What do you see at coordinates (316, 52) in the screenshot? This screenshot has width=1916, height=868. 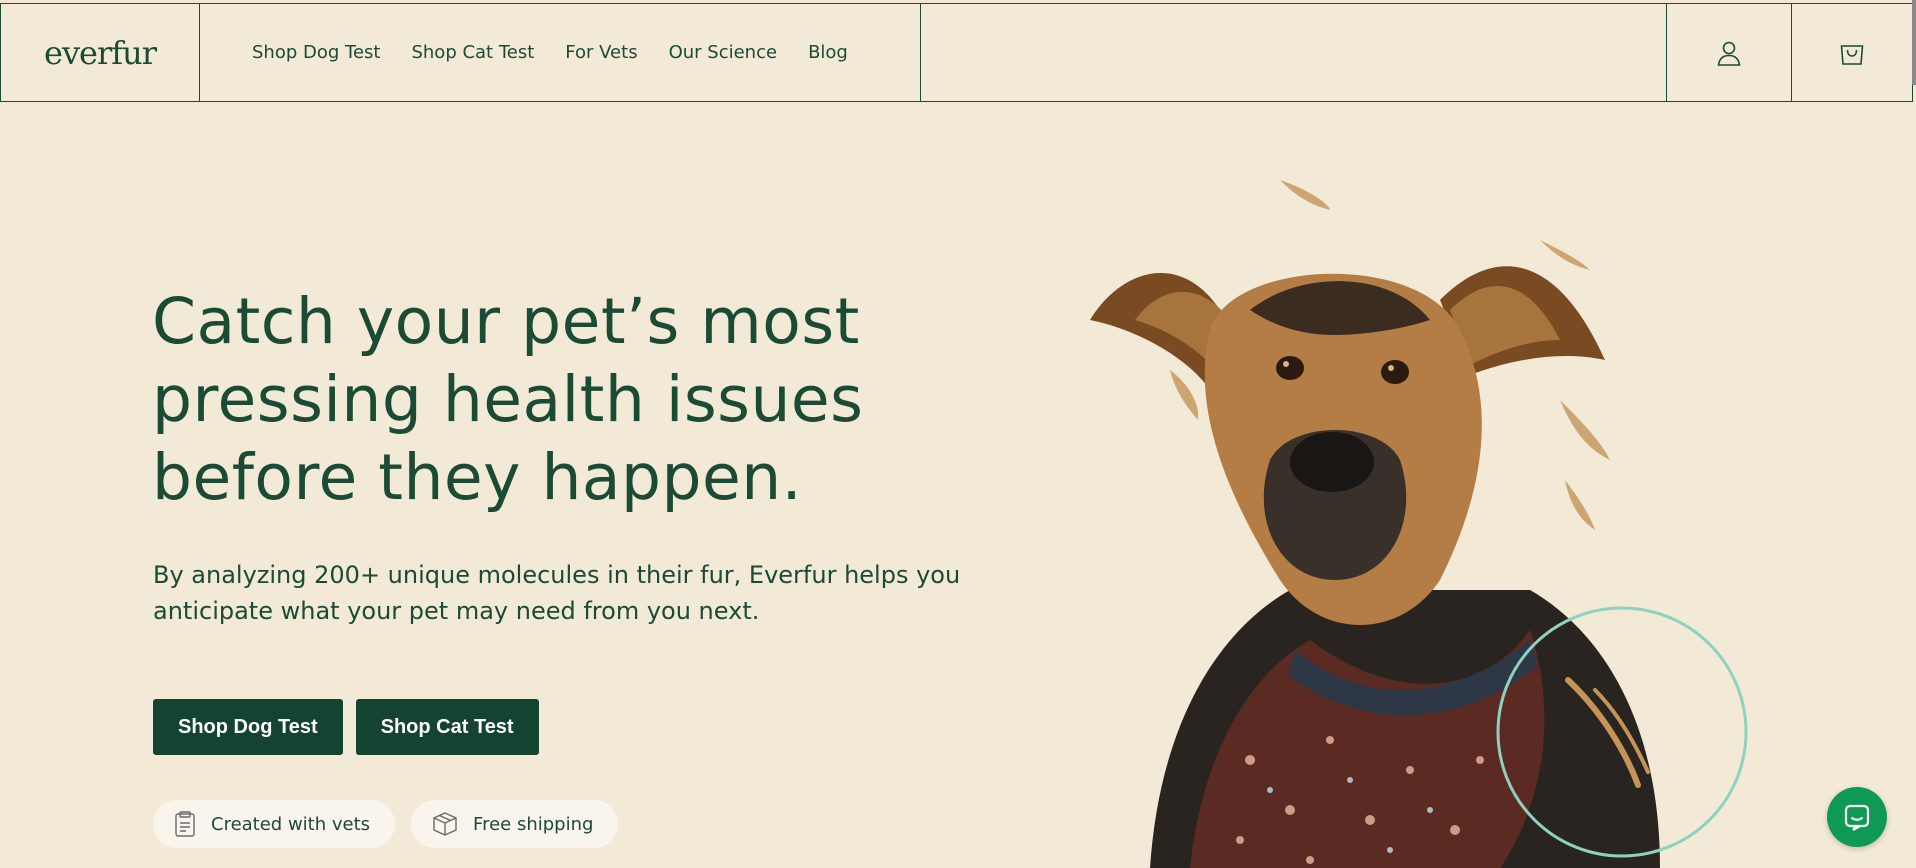 I see `nav-shop-dog-test: Shop Dog Test` at bounding box center [316, 52].